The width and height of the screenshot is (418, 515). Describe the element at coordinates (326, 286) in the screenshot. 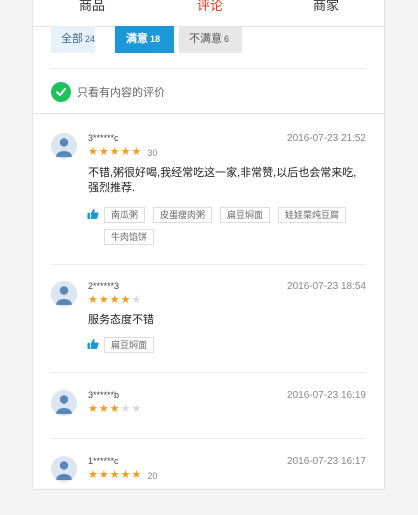

I see `review-date: 2016-07-23 18:54` at that location.